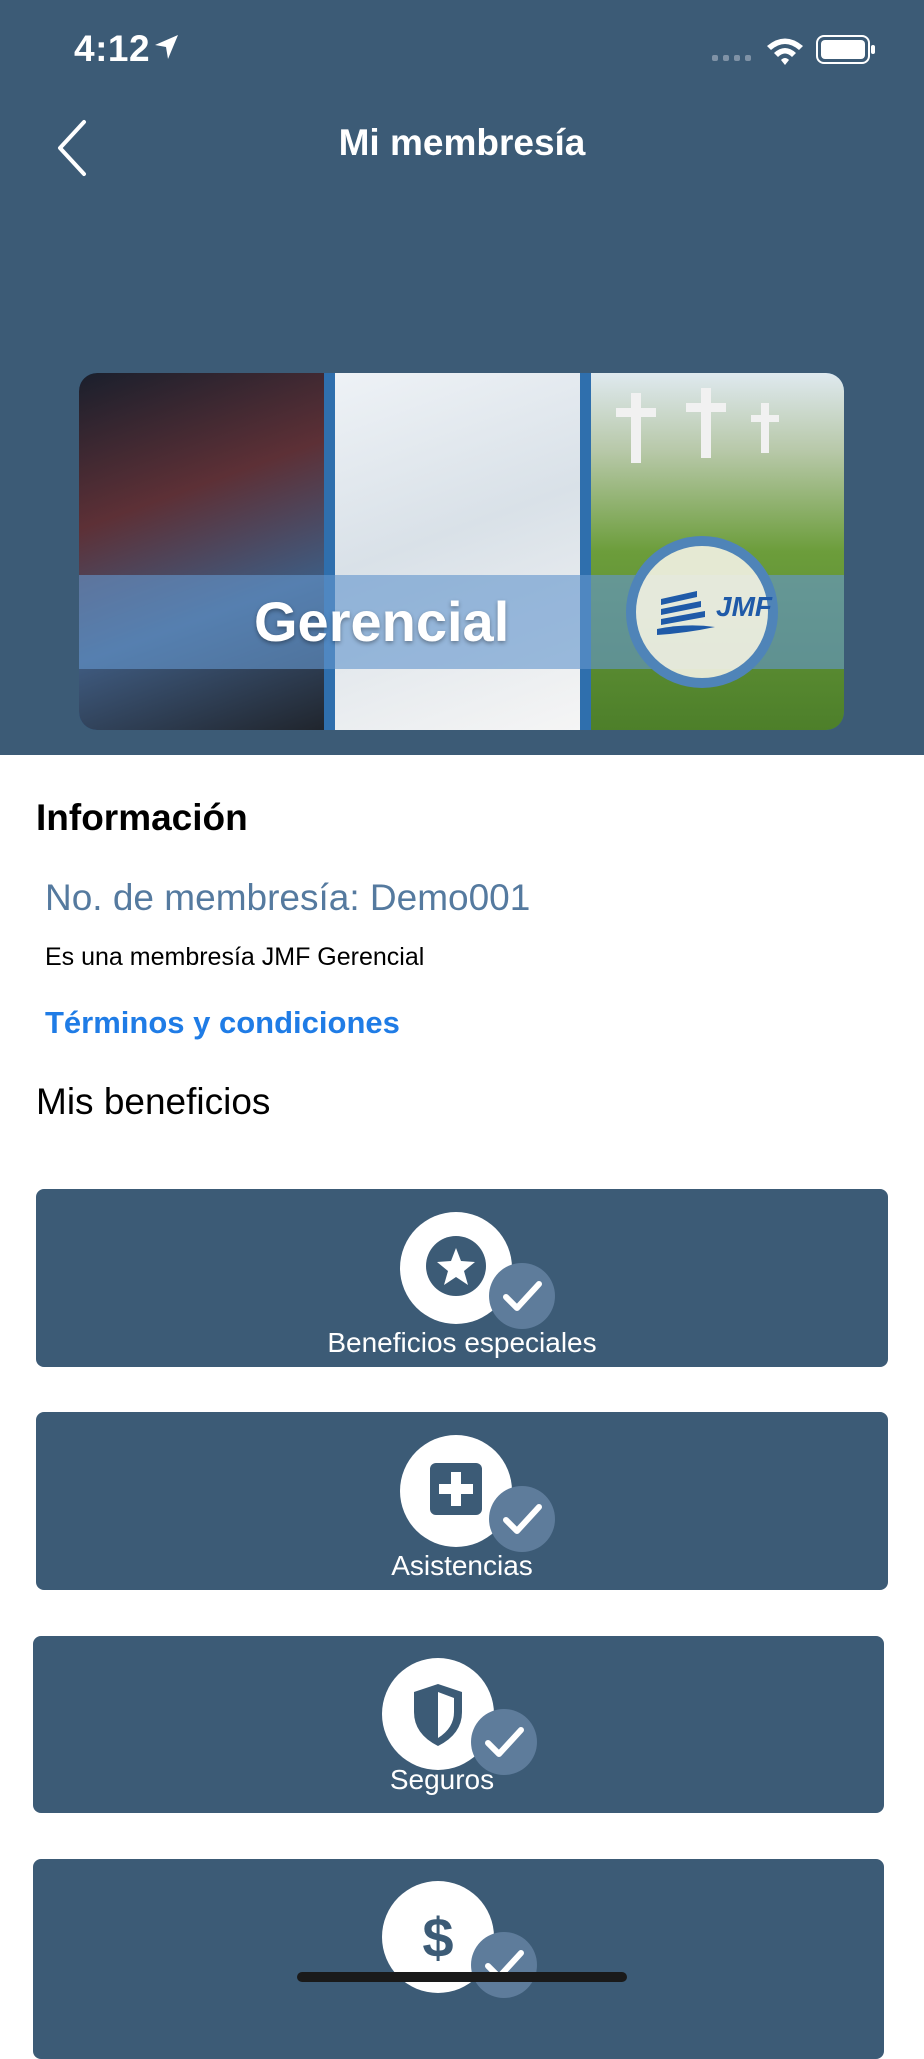 The image size is (924, 2059). Describe the element at coordinates (462, 1501) in the screenshot. I see `benefit-card-assistance: Asistencias` at that location.